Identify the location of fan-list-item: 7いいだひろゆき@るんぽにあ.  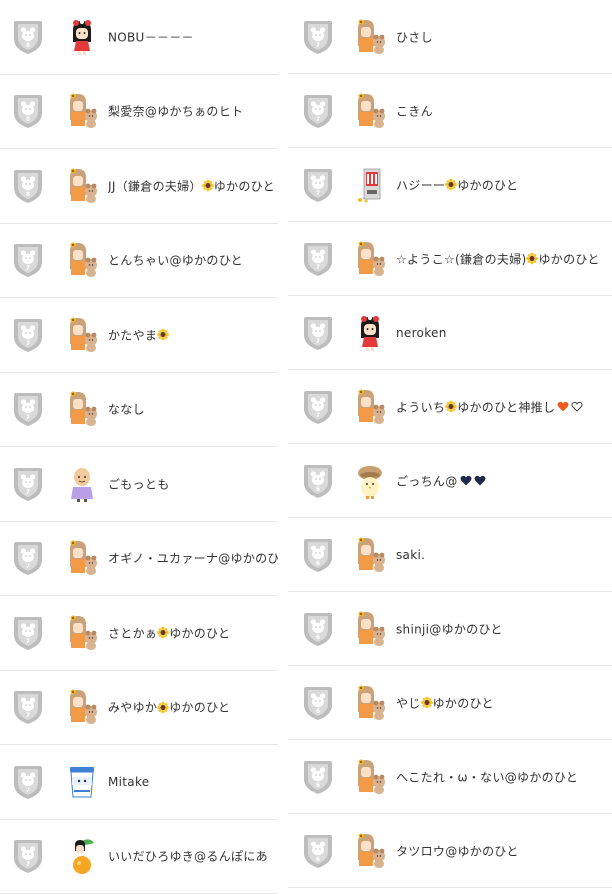
(139, 857).